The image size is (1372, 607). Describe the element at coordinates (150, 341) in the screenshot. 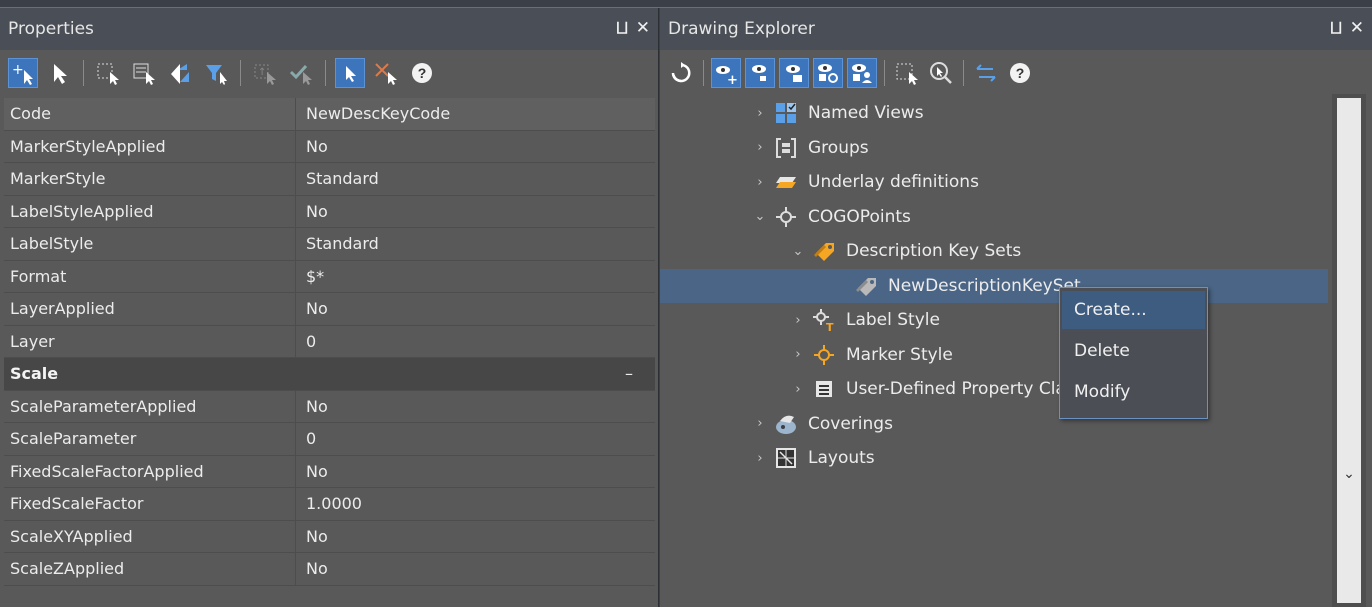

I see `property-key: Layer` at that location.